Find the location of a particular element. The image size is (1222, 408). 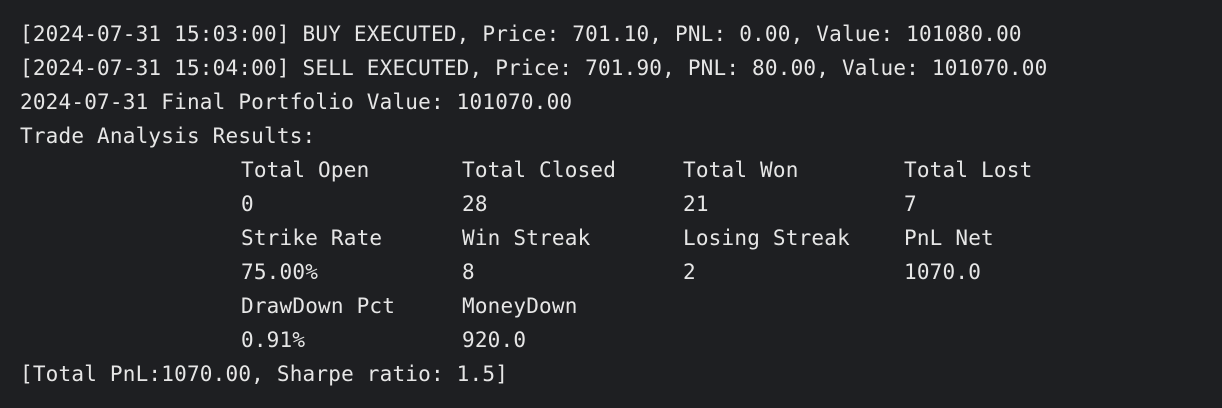

trade-analysis-heading: Trade Analysis Results: is located at coordinates (168, 136).